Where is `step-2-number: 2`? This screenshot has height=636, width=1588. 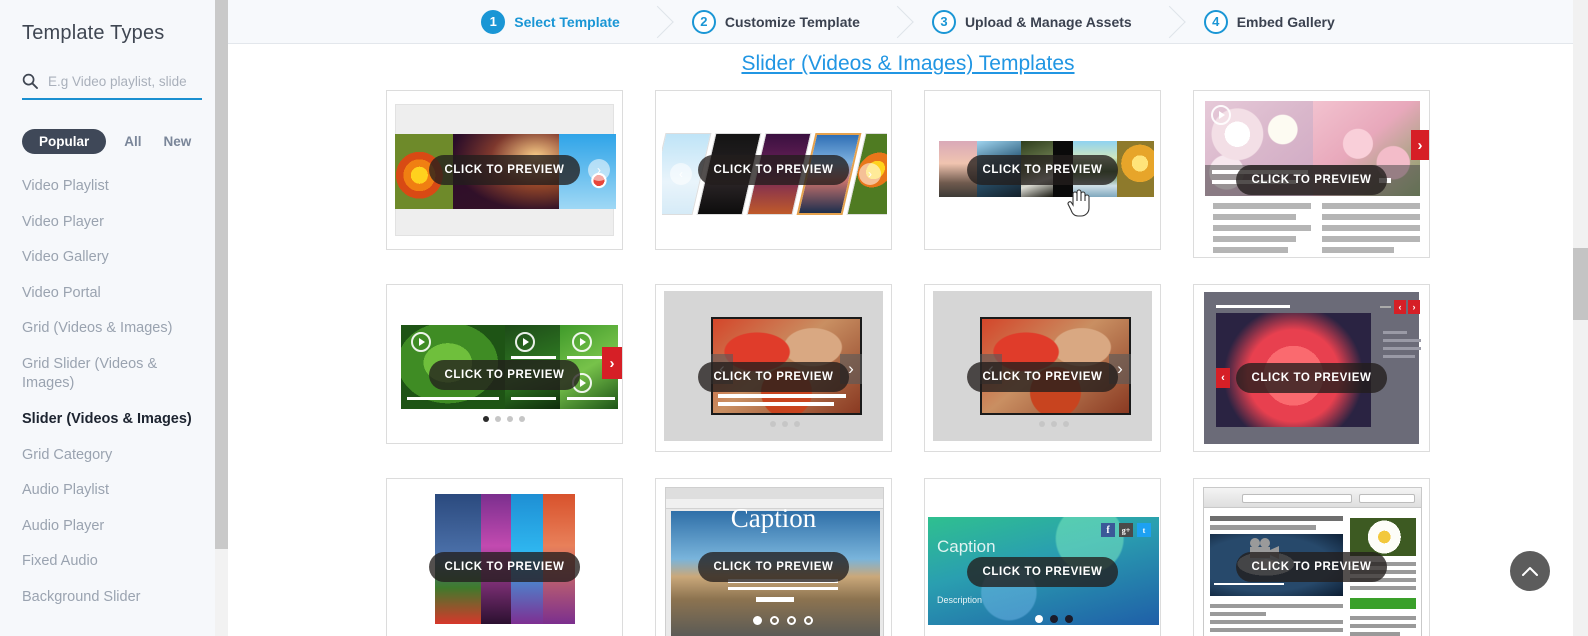 step-2-number: 2 is located at coordinates (703, 21).